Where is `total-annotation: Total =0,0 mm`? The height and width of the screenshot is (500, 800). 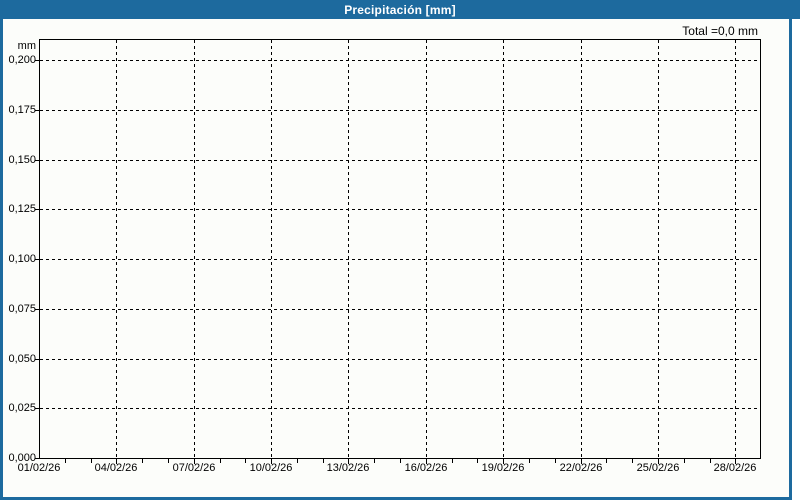
total-annotation: Total =0,0 mm is located at coordinates (720, 31).